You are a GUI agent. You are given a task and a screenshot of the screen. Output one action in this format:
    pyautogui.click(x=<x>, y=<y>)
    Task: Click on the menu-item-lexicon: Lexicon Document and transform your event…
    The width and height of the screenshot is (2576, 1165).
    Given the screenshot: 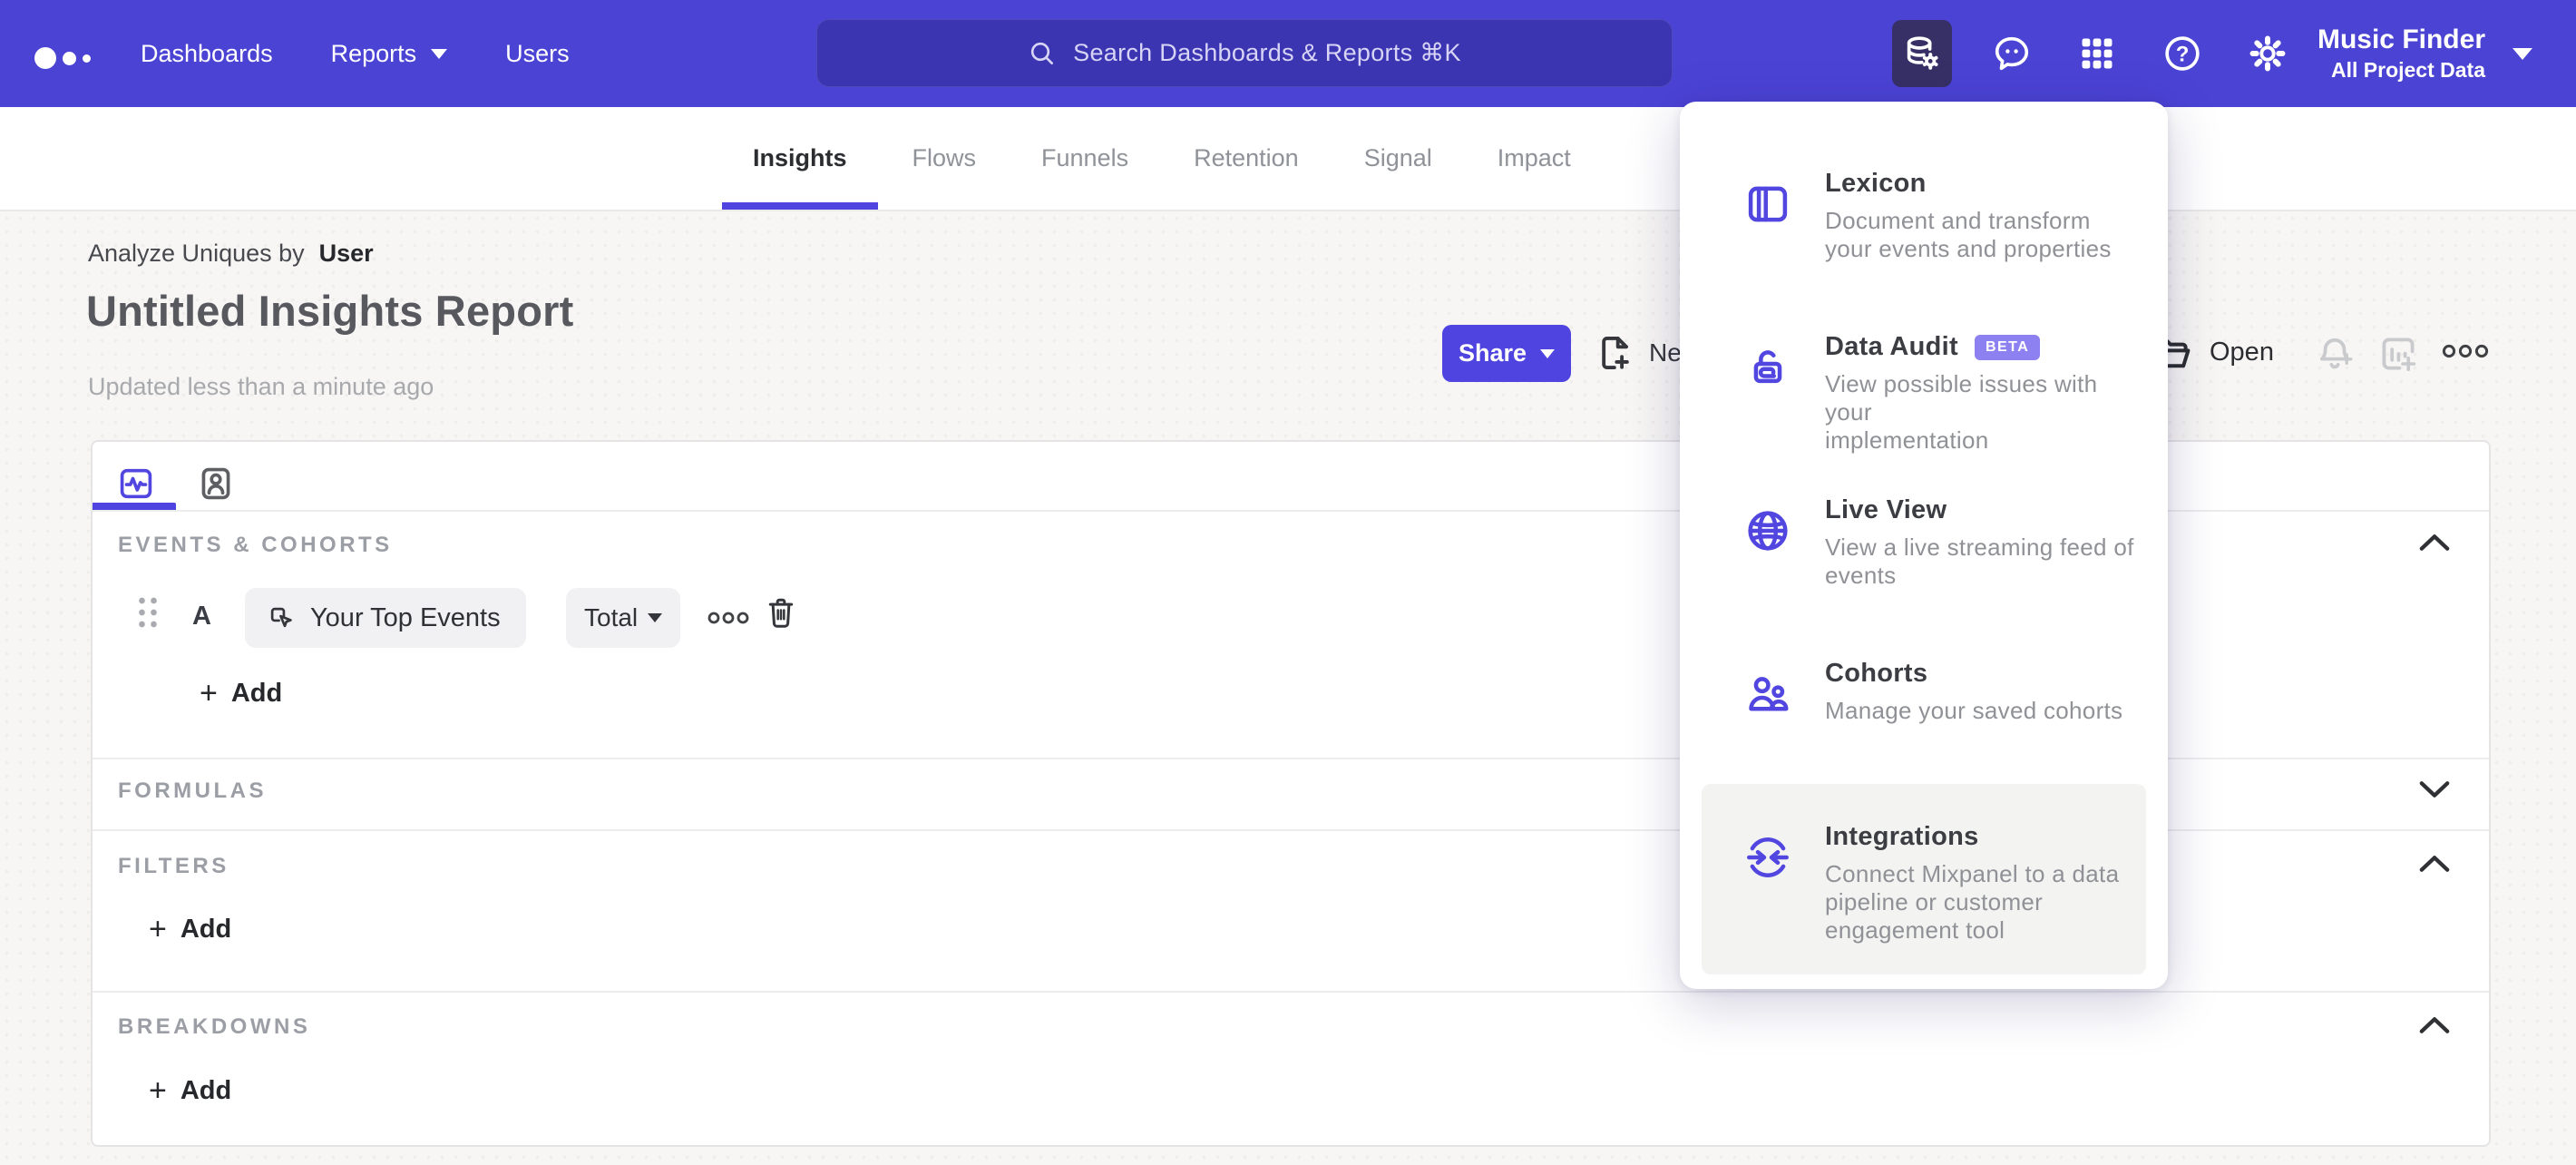 What is the action you would take?
    pyautogui.click(x=1924, y=239)
    